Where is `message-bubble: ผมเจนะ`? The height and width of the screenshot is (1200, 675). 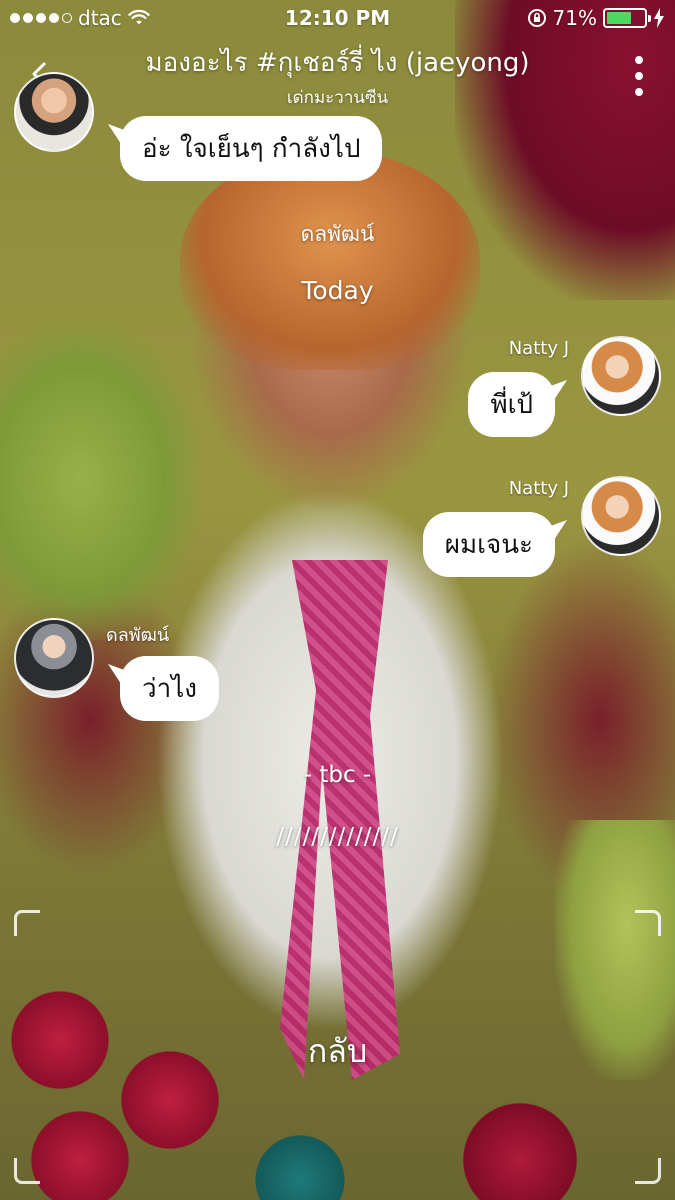
message-bubble: ผมเจนะ is located at coordinates (488, 544).